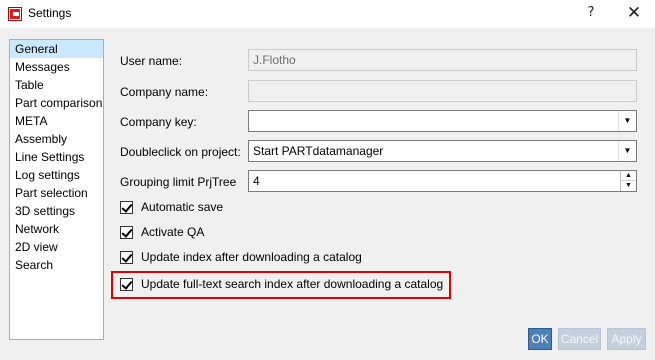 The height and width of the screenshot is (360, 655). I want to click on grouping-limit-value: 4, so click(256, 181).